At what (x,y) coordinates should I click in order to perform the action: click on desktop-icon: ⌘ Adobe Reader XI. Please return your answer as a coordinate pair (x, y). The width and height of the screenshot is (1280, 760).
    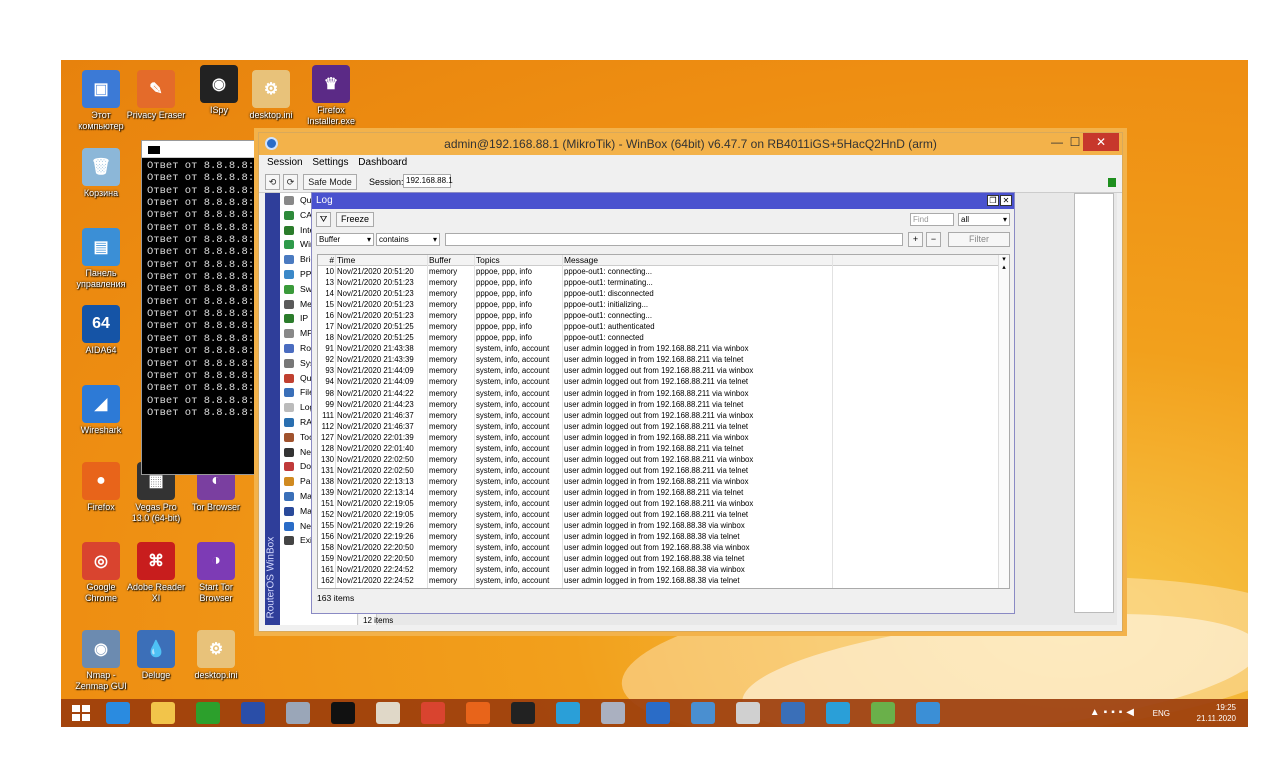
    Looking at the image, I should click on (156, 573).